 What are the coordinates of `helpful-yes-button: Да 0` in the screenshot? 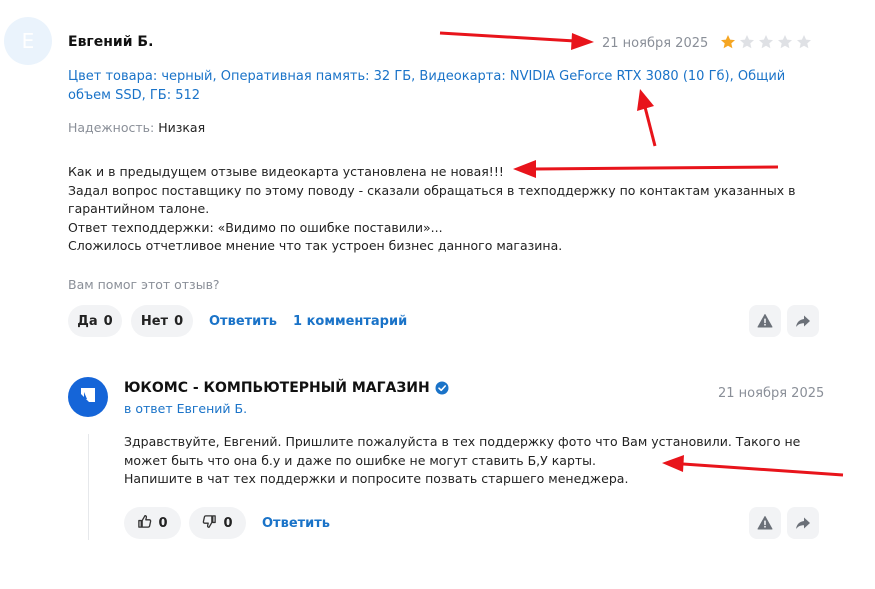 It's located at (95, 321).